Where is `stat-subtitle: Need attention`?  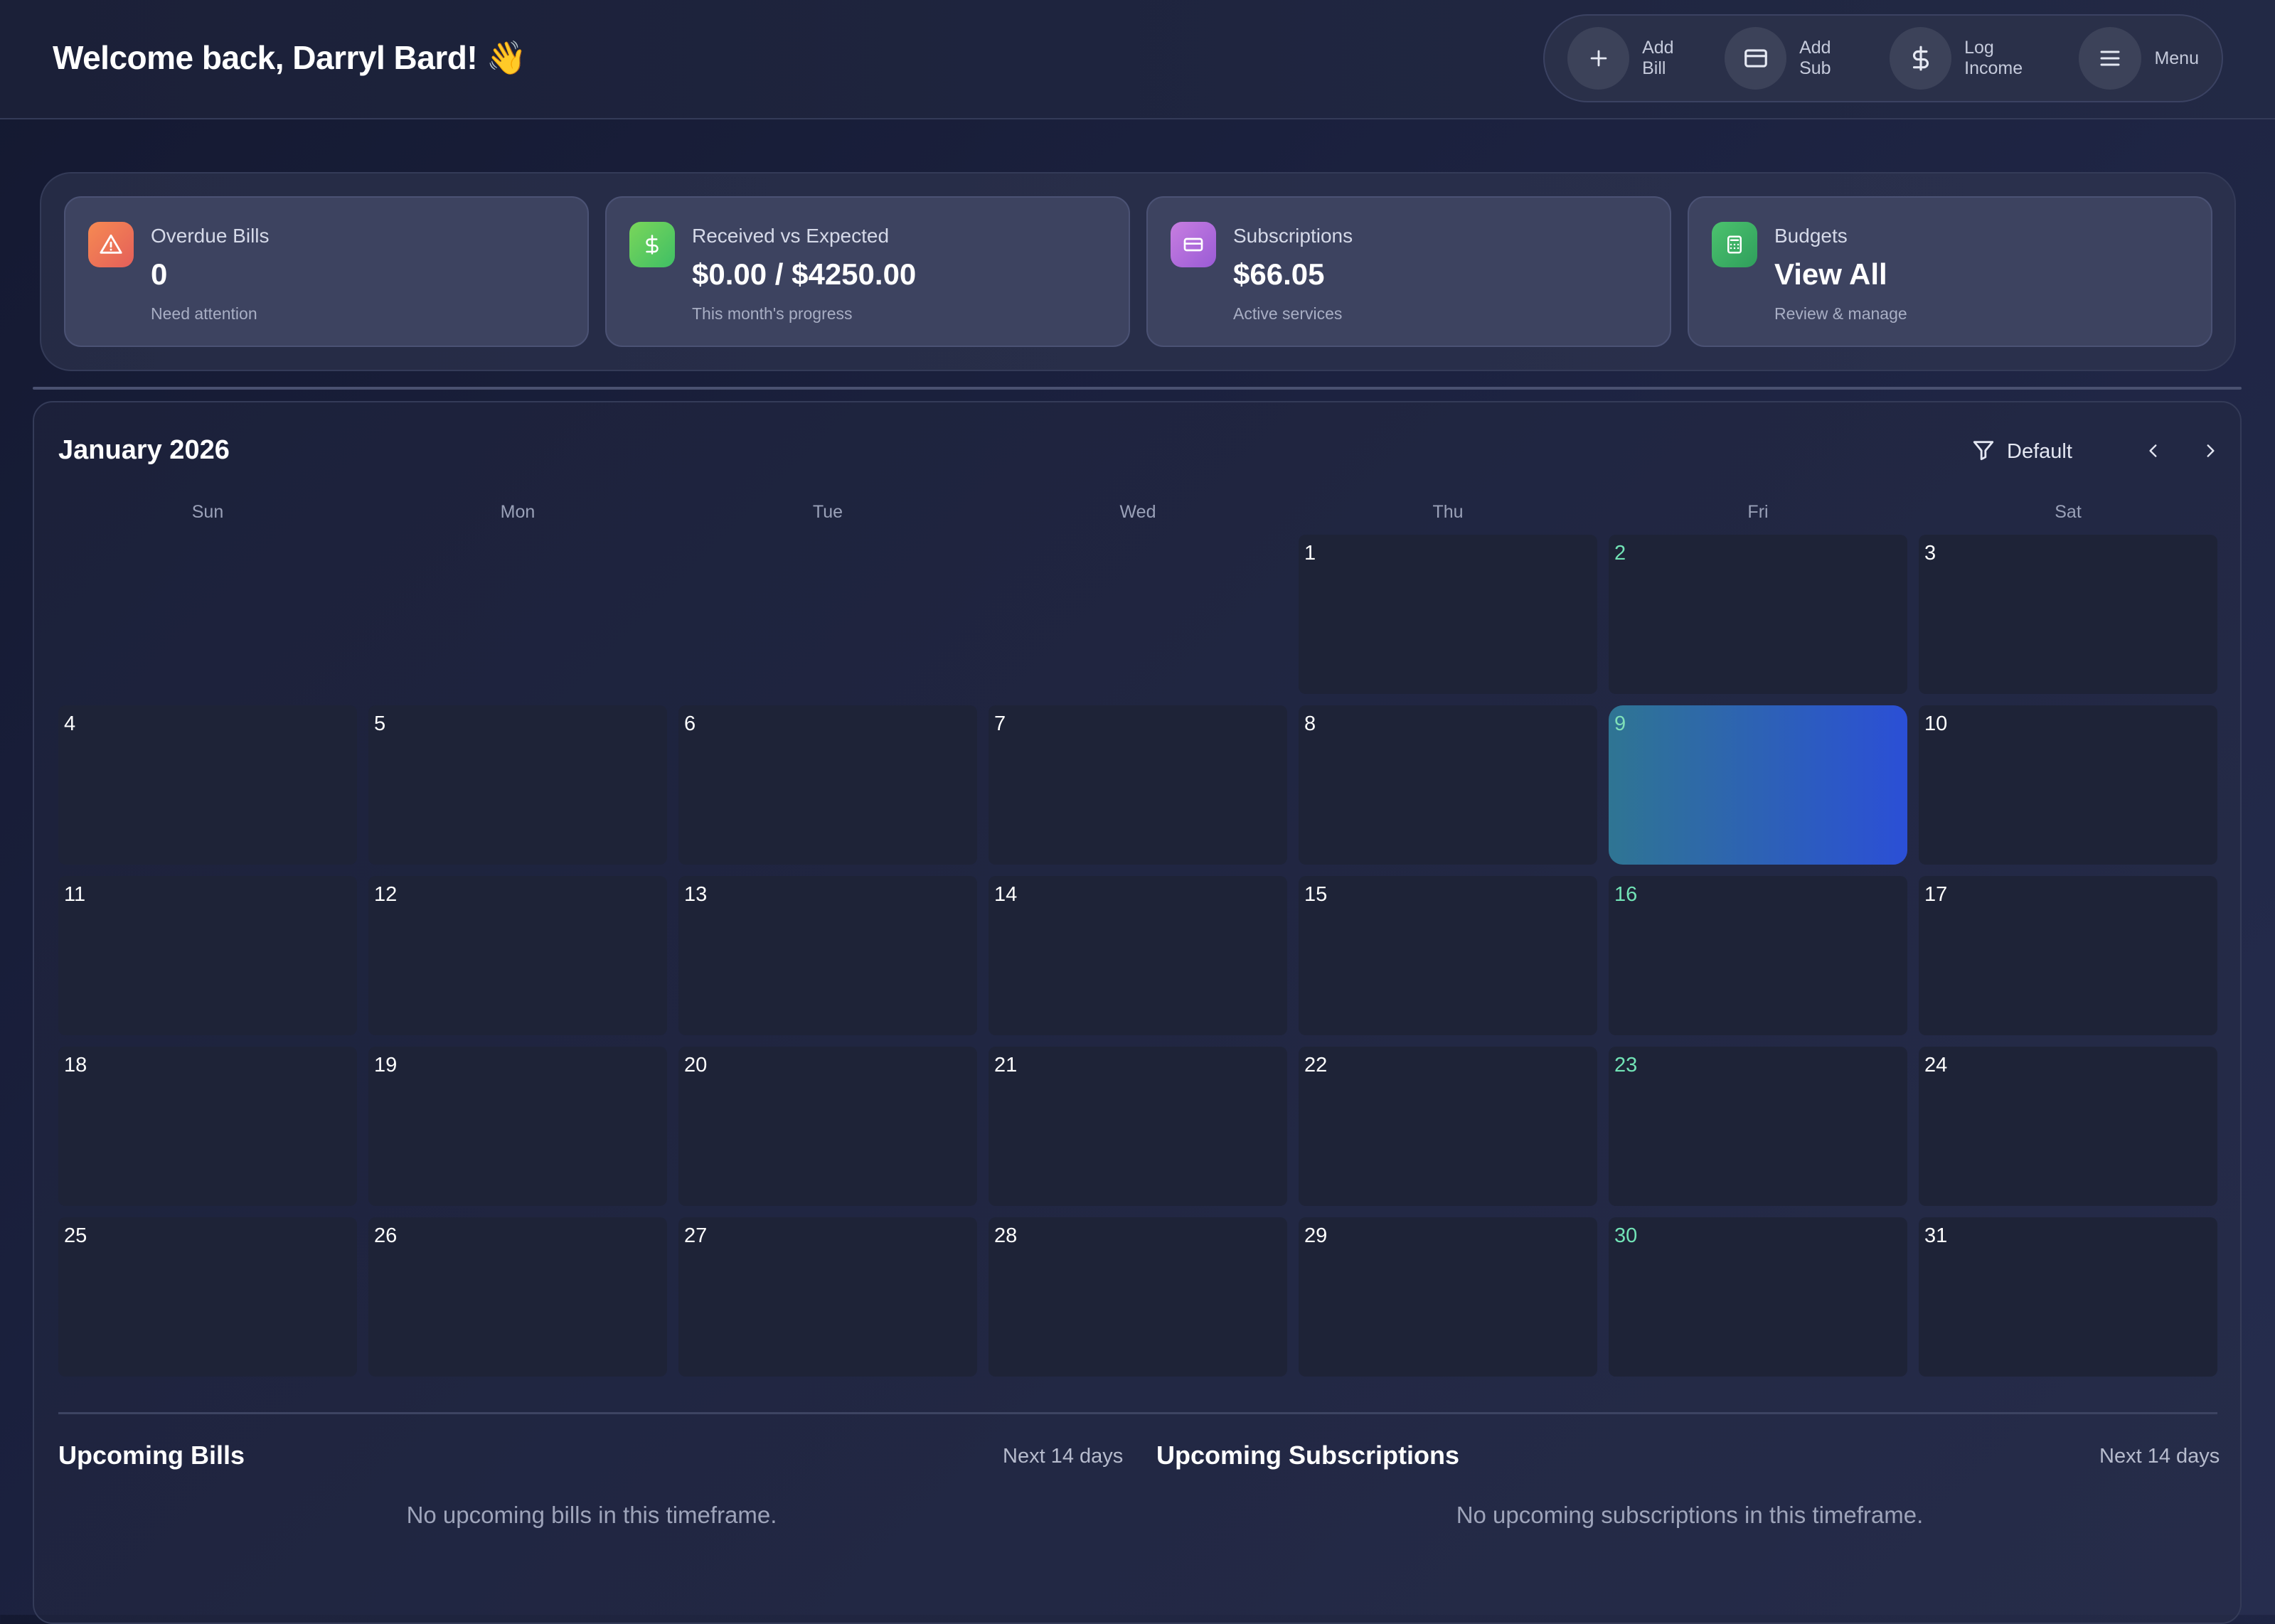
stat-subtitle: Need attention is located at coordinates (204, 313).